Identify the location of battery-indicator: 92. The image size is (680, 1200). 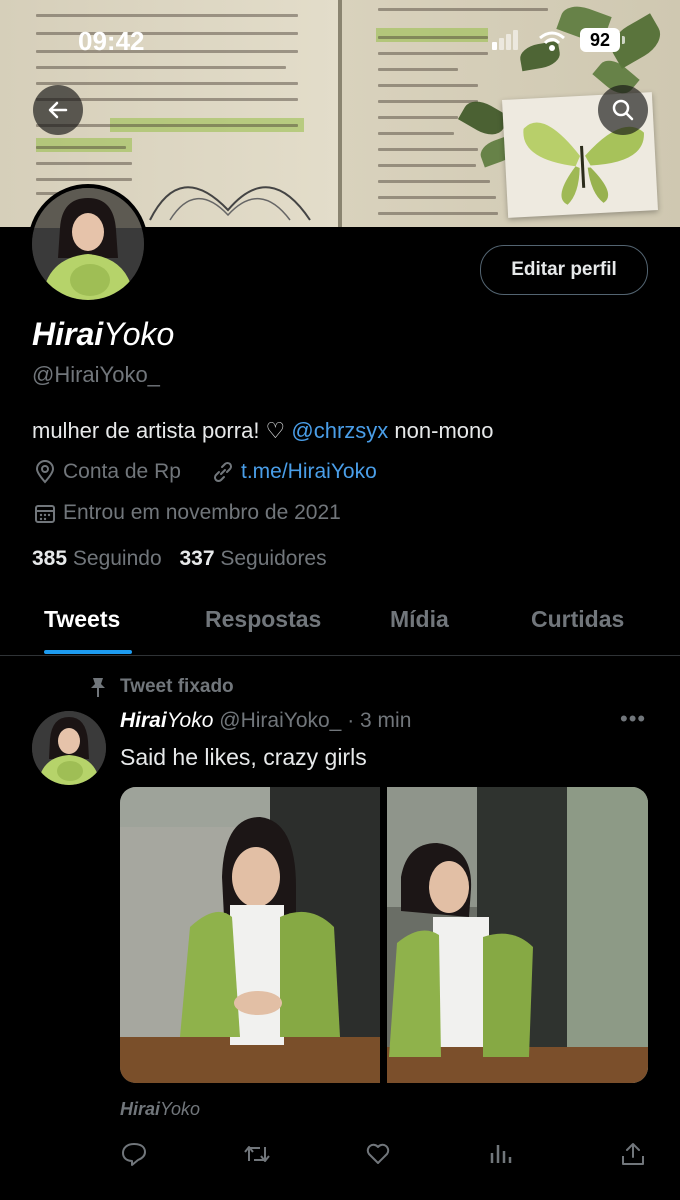
(600, 40).